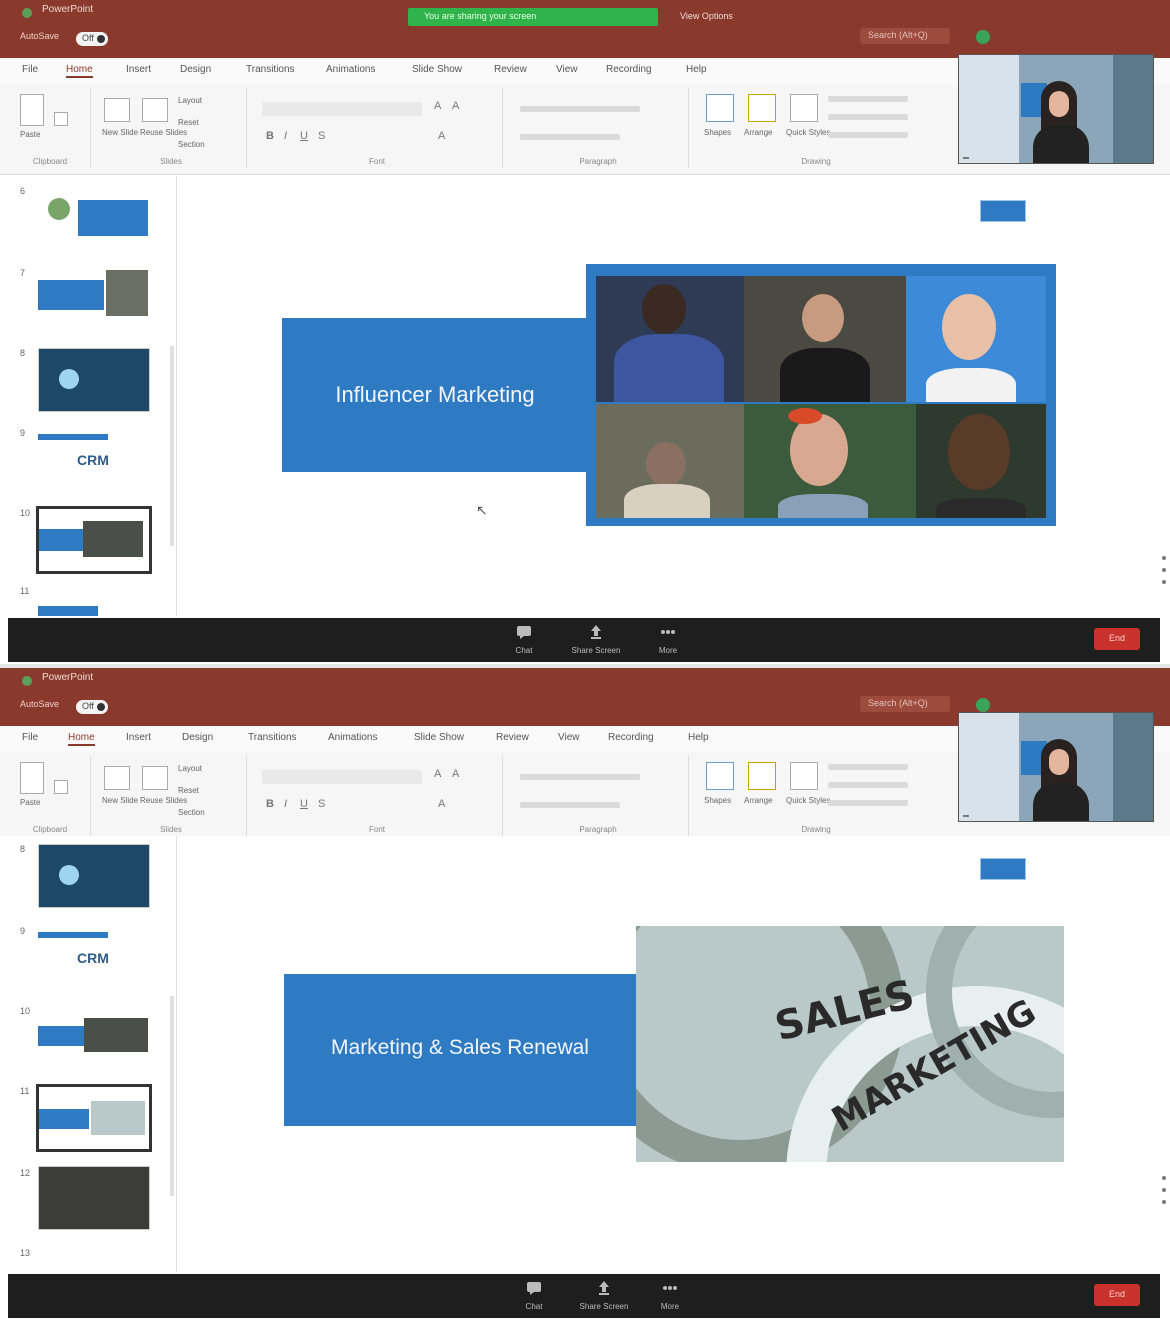 This screenshot has width=1170, height=1320. I want to click on view-options-button: View Options, so click(706, 16).